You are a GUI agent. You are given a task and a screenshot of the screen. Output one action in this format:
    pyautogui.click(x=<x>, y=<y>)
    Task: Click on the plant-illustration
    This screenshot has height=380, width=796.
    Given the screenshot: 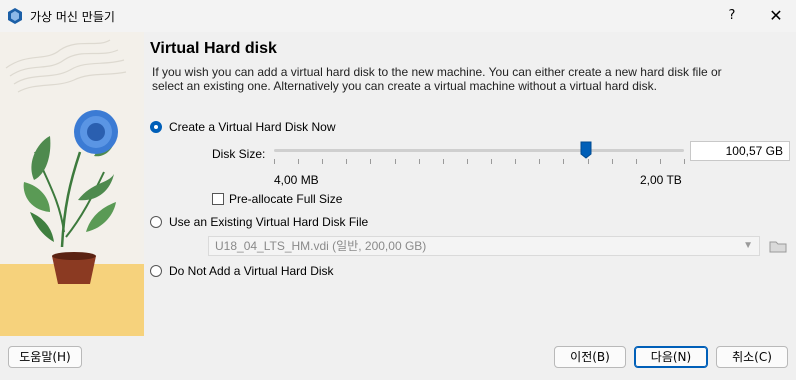 What is the action you would take?
    pyautogui.click(x=72, y=187)
    